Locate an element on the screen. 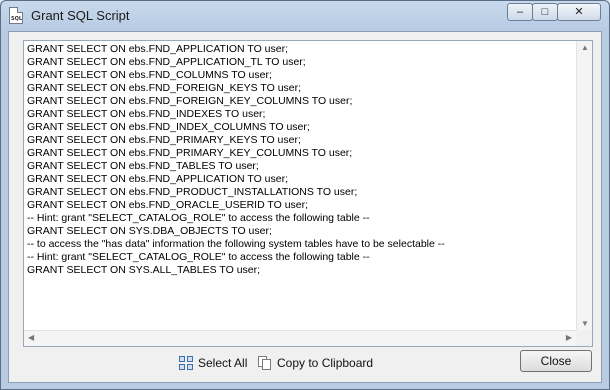 The width and height of the screenshot is (610, 390). script-line: GRANT SELECT ON ebs.FND_COLUMNS TO user; is located at coordinates (149, 75).